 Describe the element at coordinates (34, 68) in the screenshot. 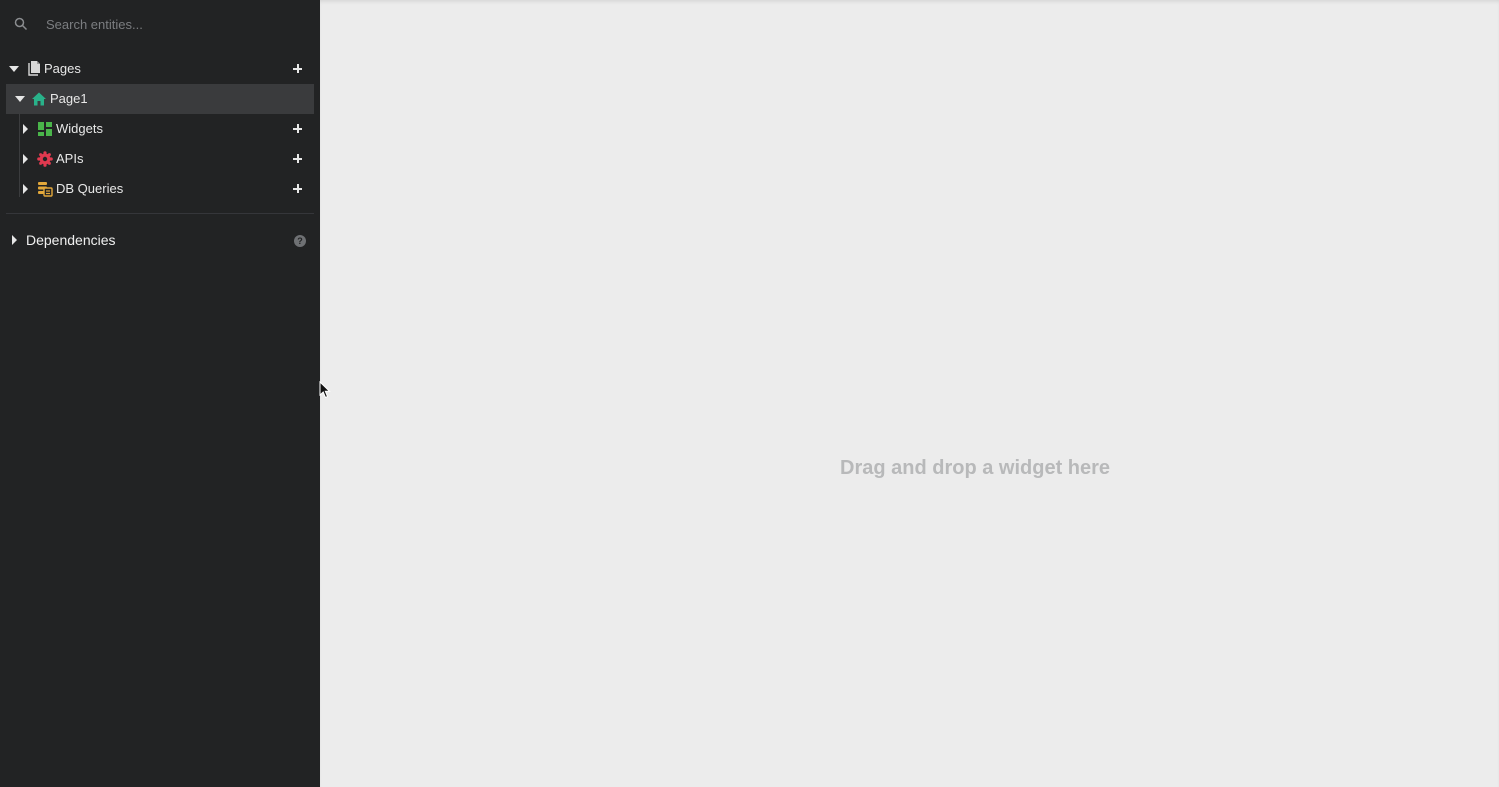

I see `pages-icon` at that location.